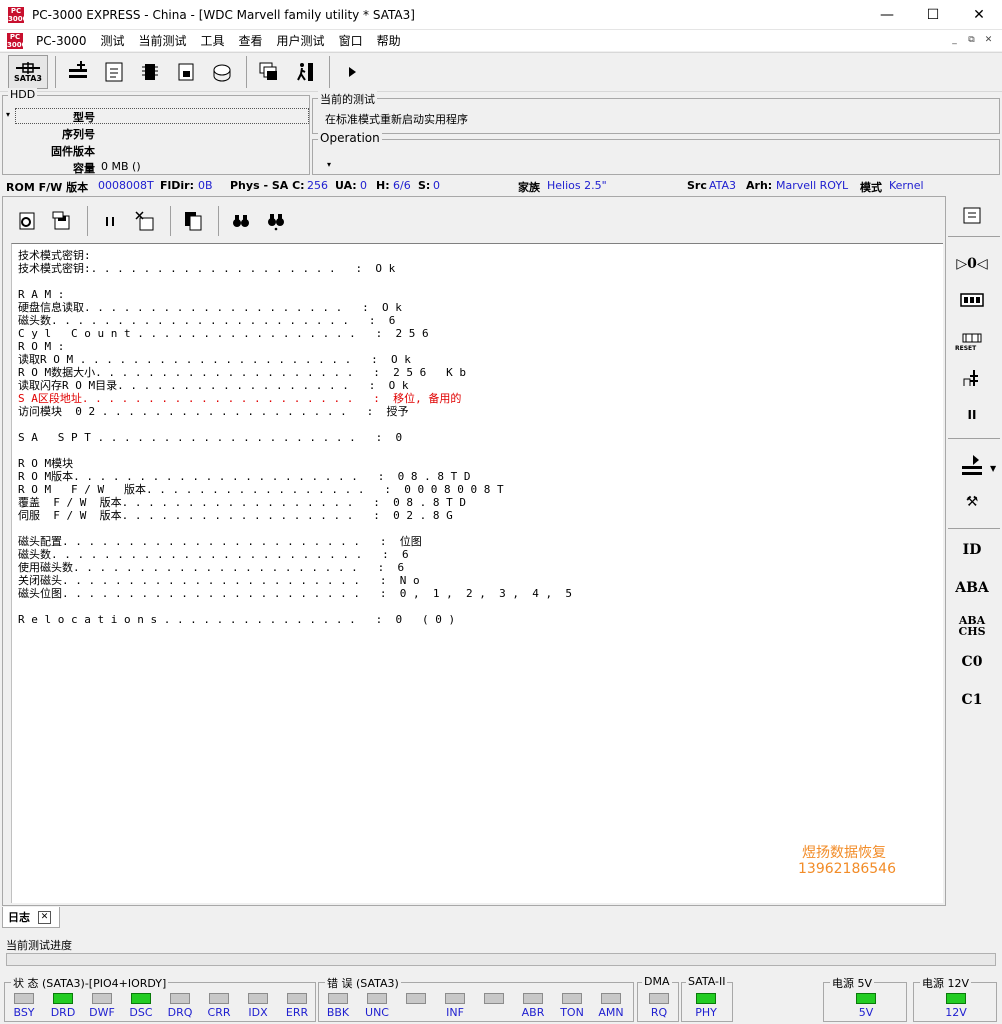 The height and width of the screenshot is (1024, 1002). I want to click on progress-label: 当前测试进度, so click(39, 945).